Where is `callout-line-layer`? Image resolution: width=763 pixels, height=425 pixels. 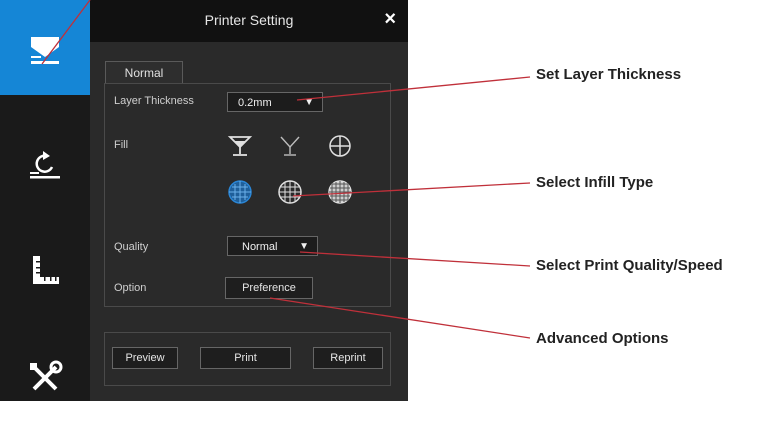
callout-line-layer is located at coordinates (413, 88).